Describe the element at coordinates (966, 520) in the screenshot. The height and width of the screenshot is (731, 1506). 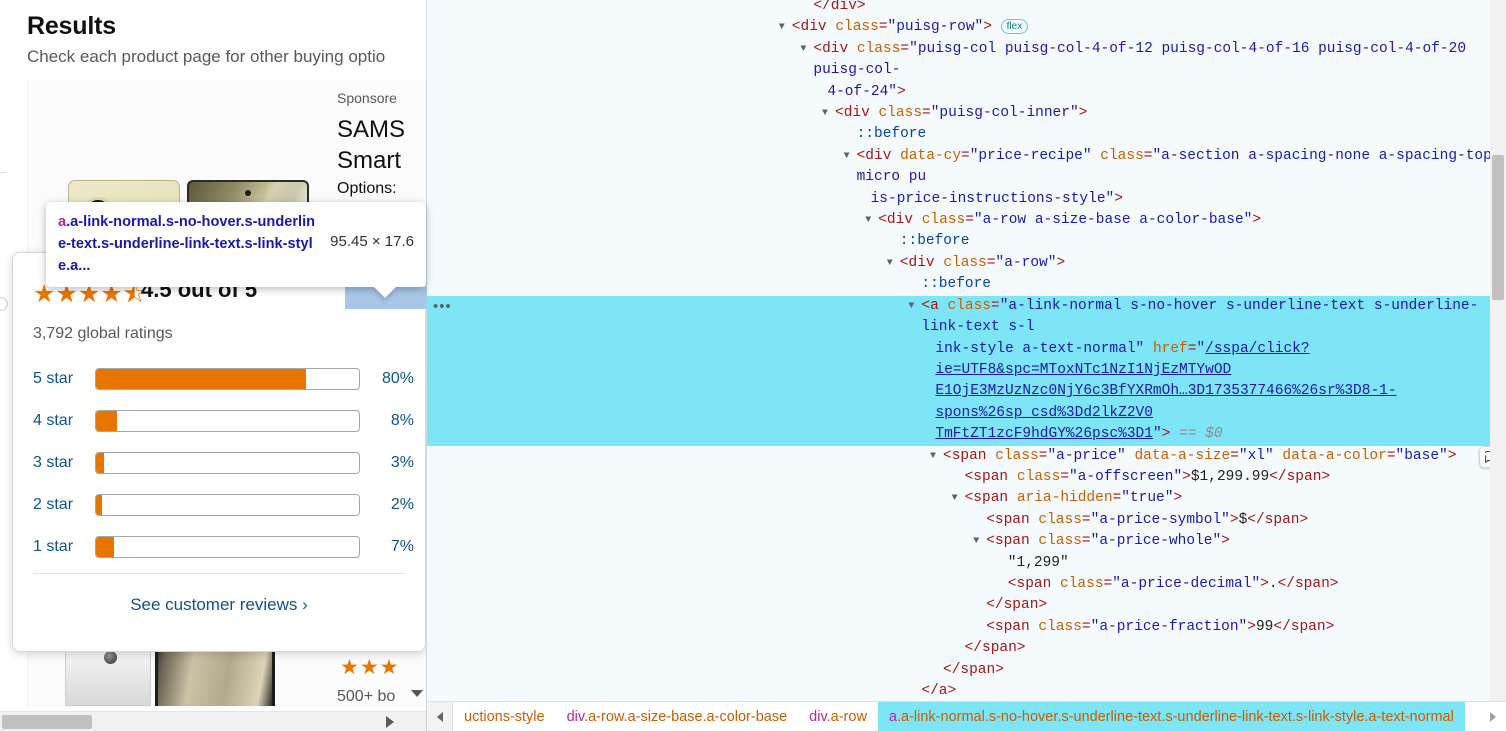
I see `dom-node: <span class="a-price-symbol">$</span>` at that location.